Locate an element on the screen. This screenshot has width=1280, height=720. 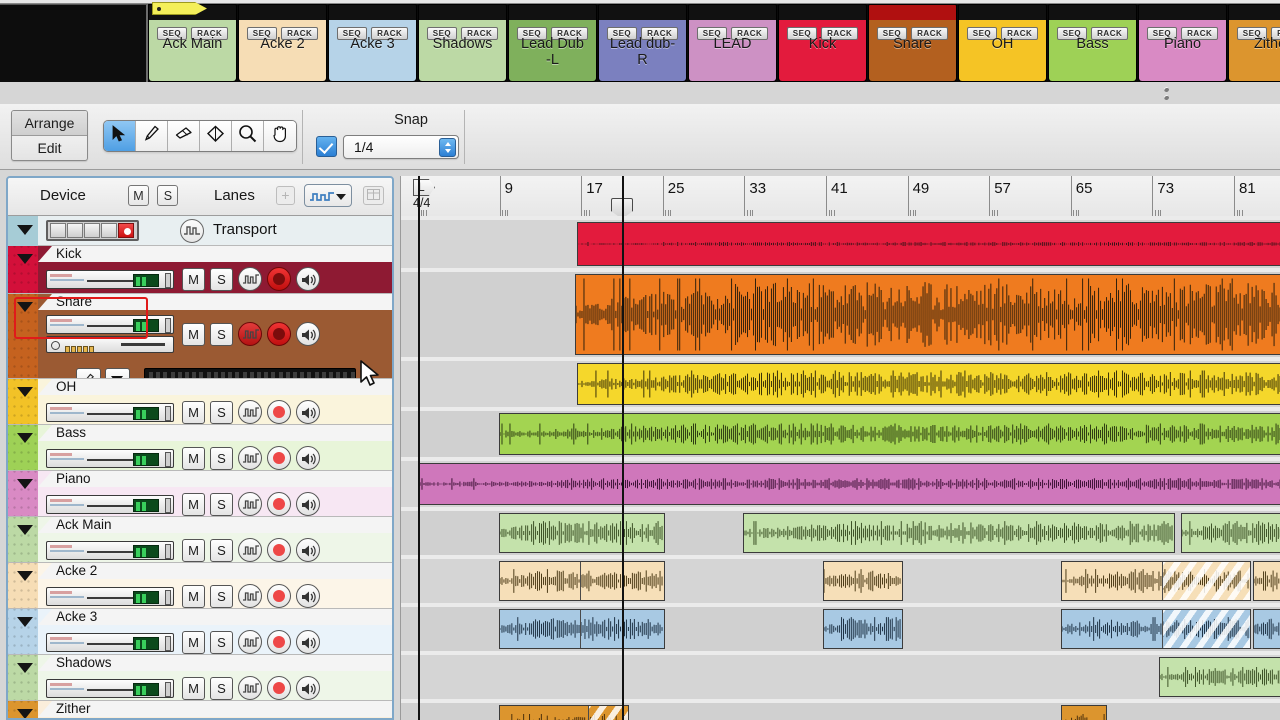
rack-channel: SEQ RACK OH is located at coordinates (1002, 43).